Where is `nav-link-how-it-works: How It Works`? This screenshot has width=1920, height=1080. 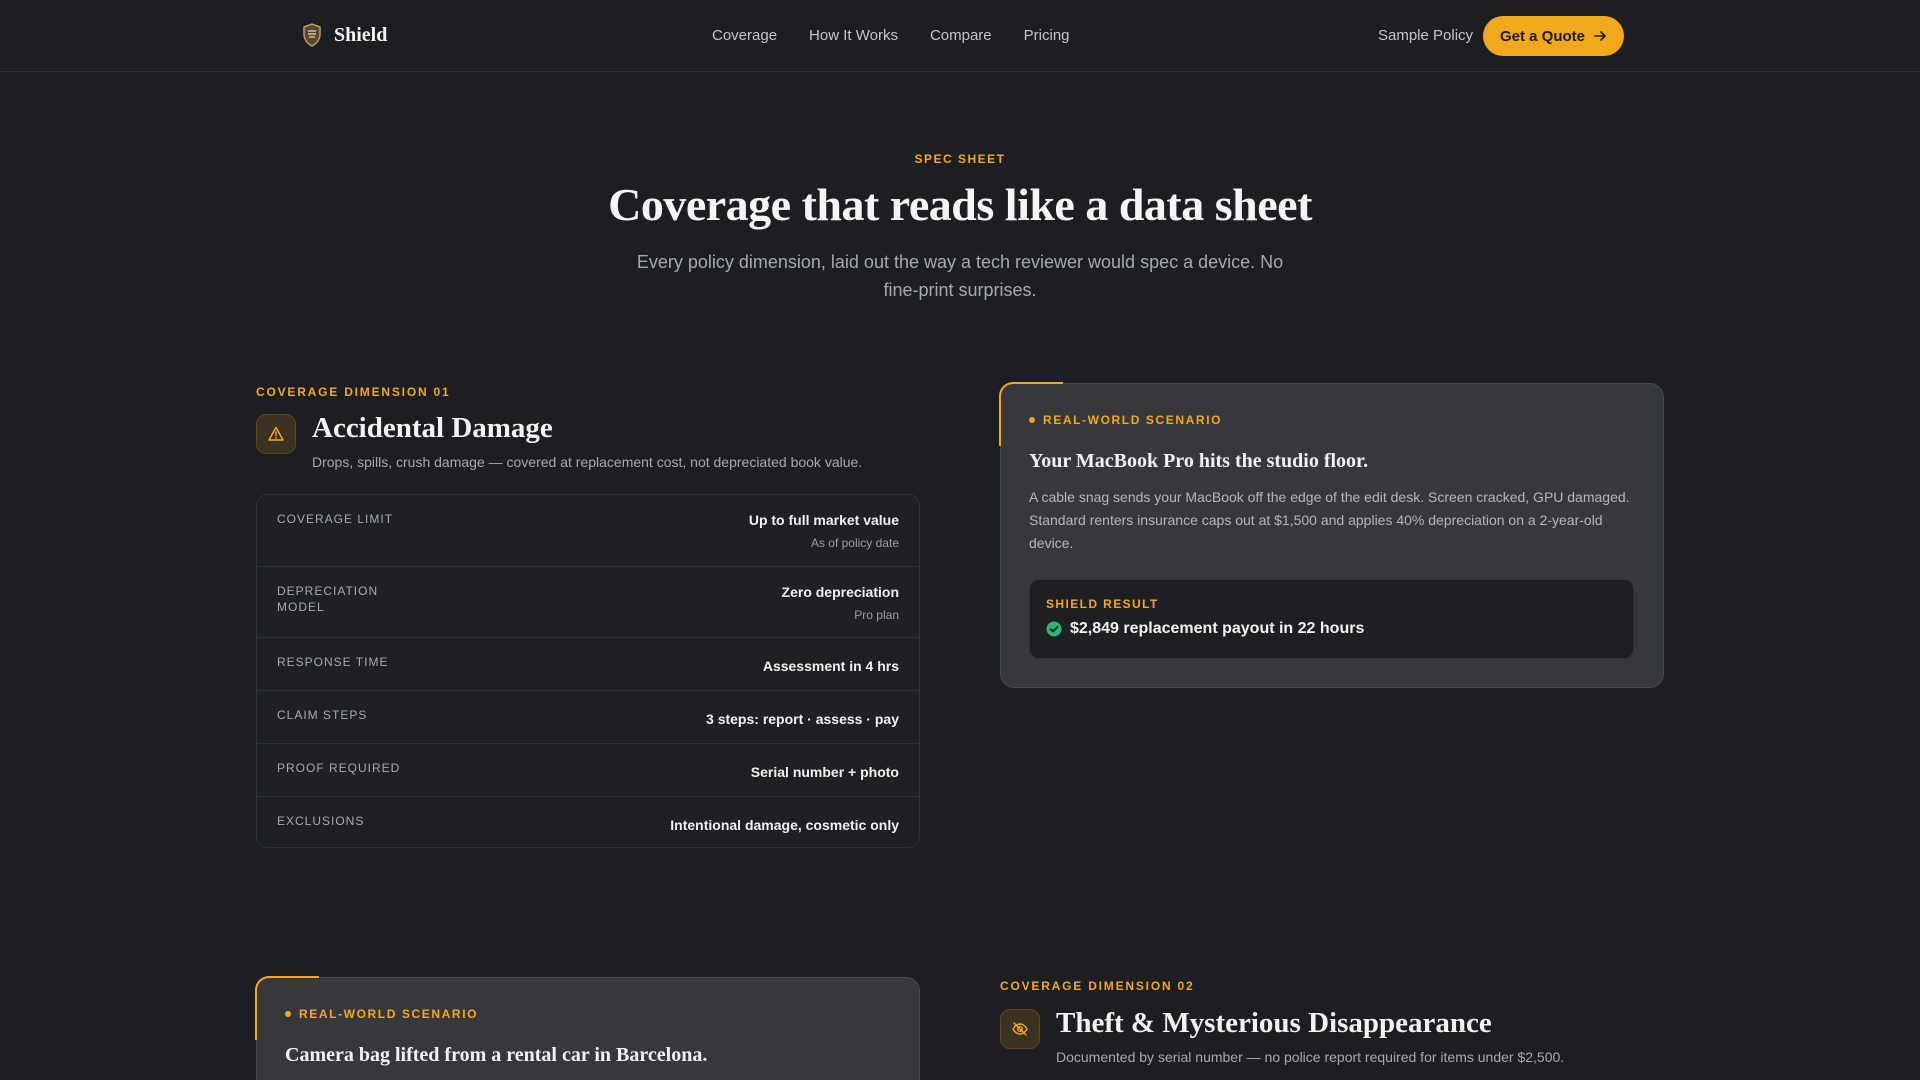
nav-link-how-it-works: How It Works is located at coordinates (853, 35).